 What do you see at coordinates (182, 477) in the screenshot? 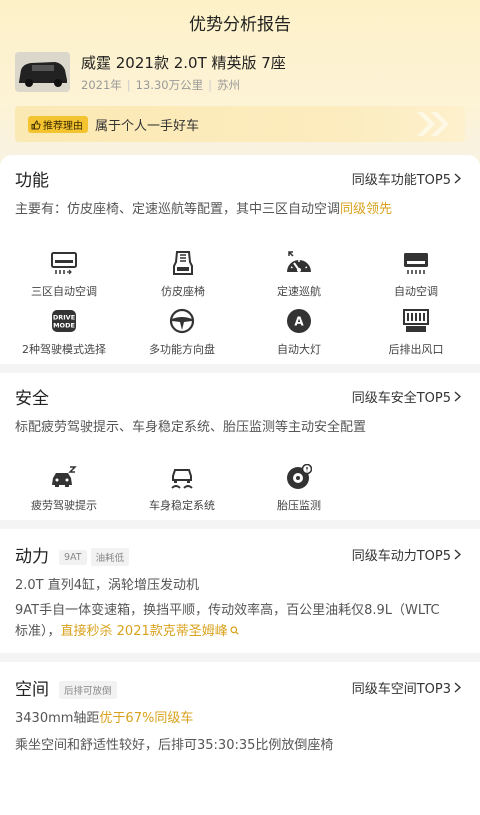
I see `stability-control-icon` at bounding box center [182, 477].